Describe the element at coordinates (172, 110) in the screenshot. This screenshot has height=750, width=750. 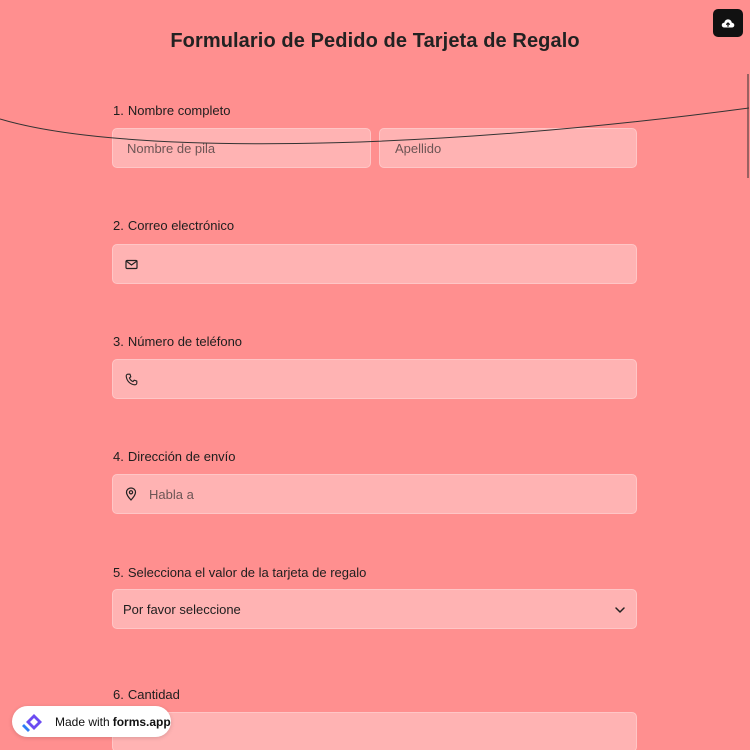
I see `question-label-full-name: 1. Nombre completo` at that location.